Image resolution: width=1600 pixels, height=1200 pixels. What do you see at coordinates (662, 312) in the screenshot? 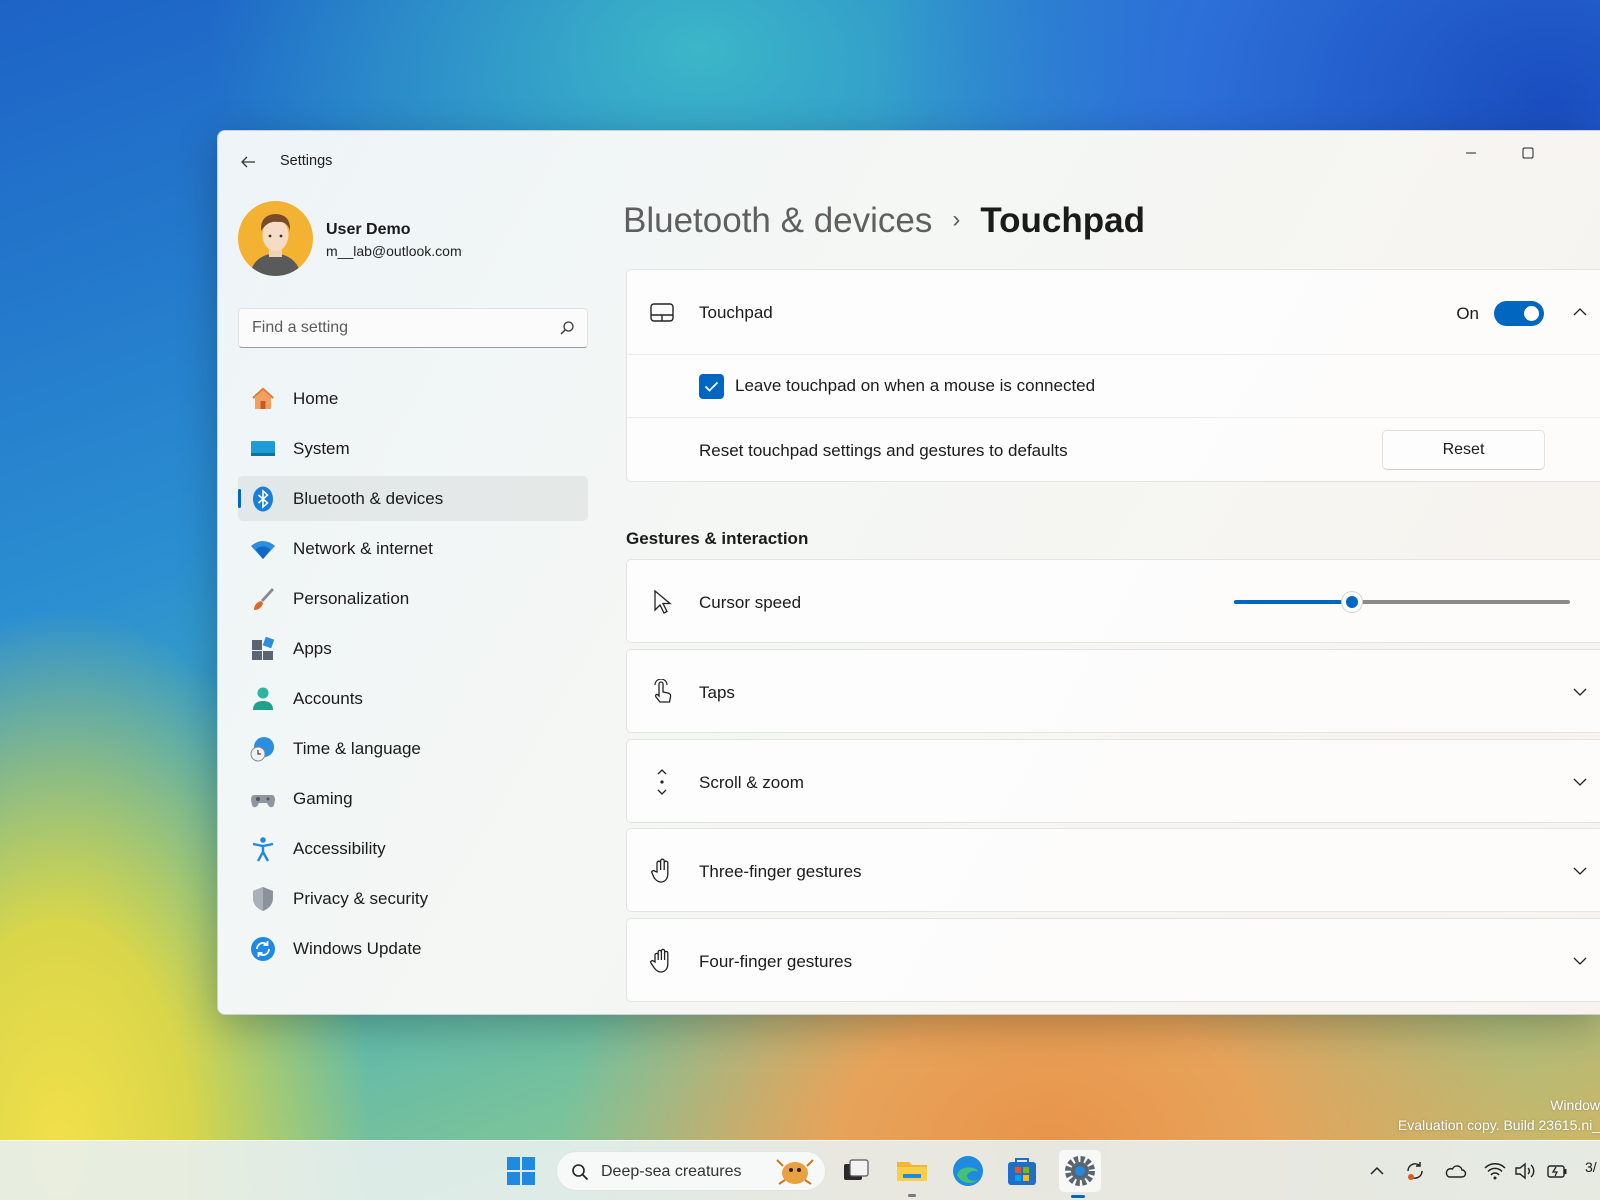
I see `touchpad-icon` at bounding box center [662, 312].